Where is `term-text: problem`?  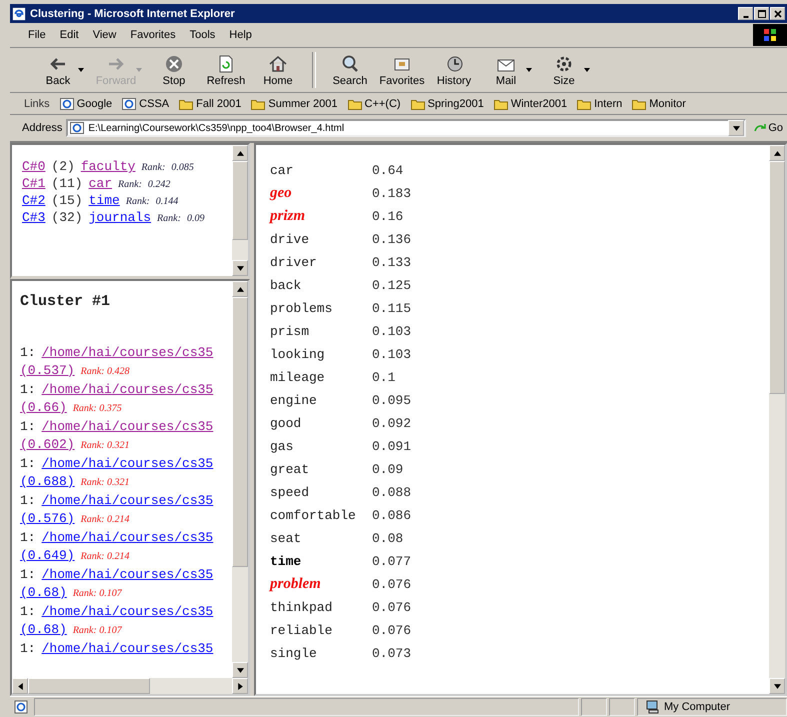 term-text: problem is located at coordinates (296, 584).